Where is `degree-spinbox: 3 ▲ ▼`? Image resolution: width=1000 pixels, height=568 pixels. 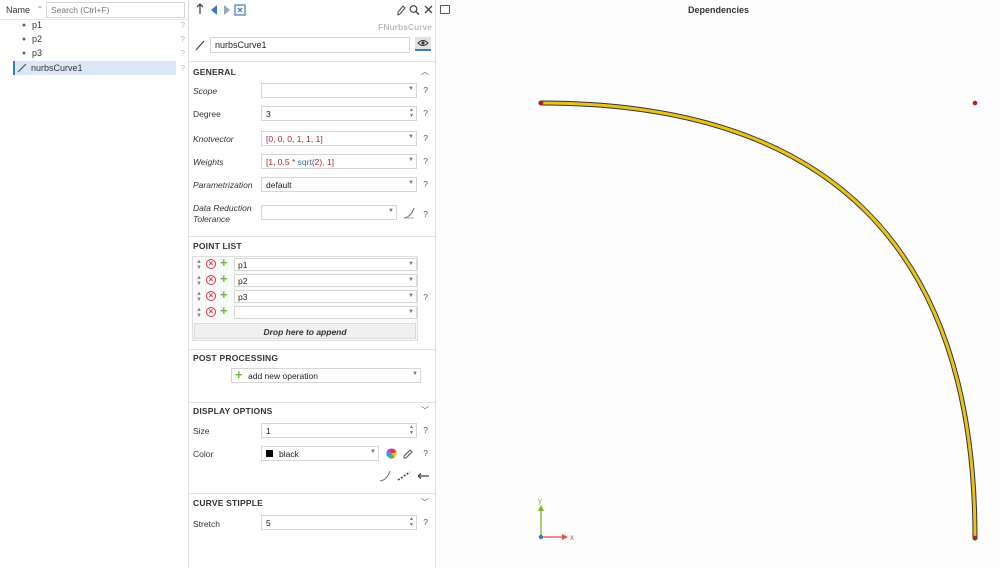 degree-spinbox: 3 ▲ ▼ is located at coordinates (339, 113).